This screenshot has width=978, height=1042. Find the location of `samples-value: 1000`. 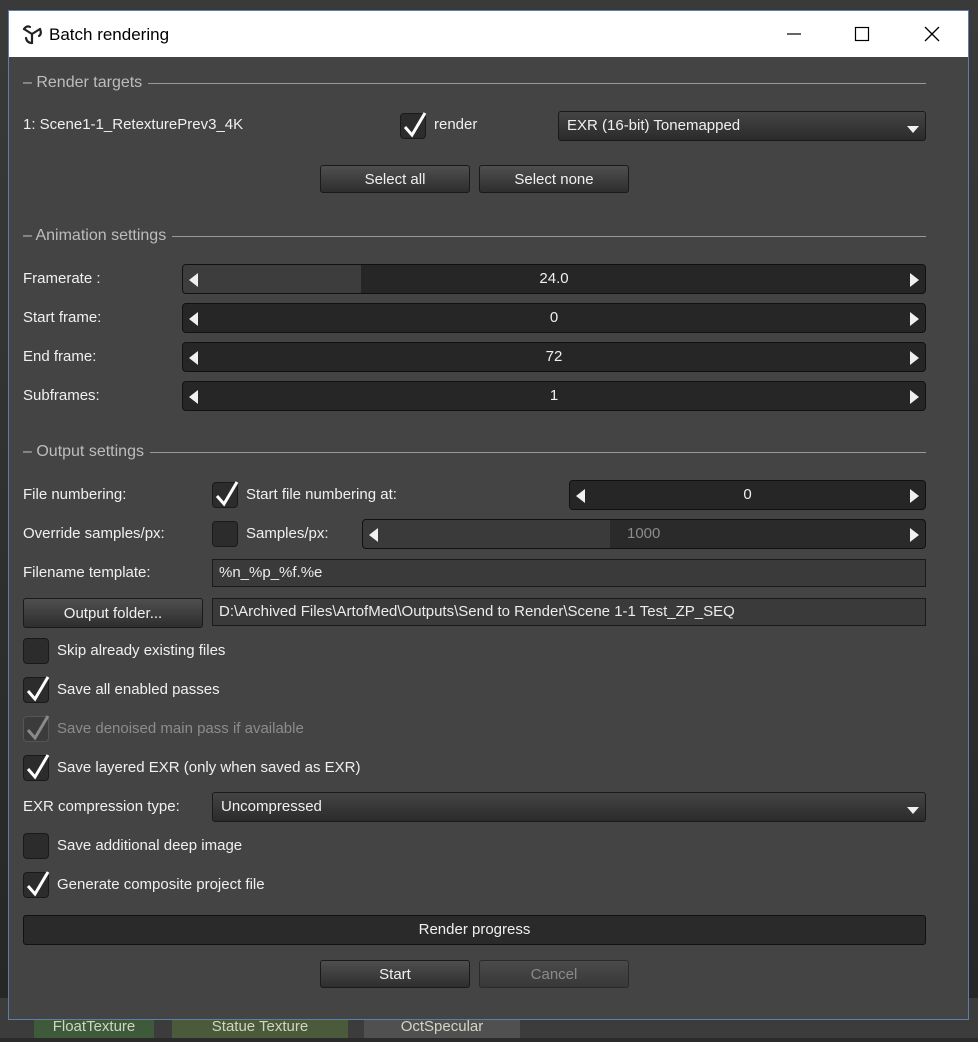

samples-value: 1000 is located at coordinates (644, 533).